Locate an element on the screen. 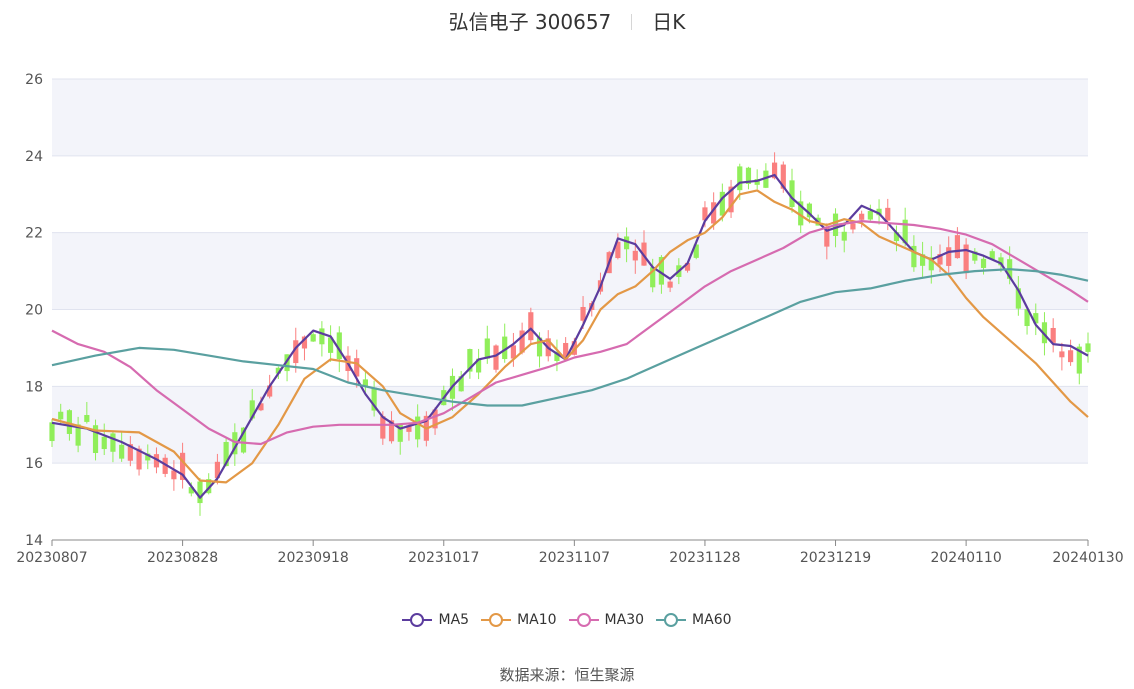  x-tick-label: 20230807 is located at coordinates (51, 558).